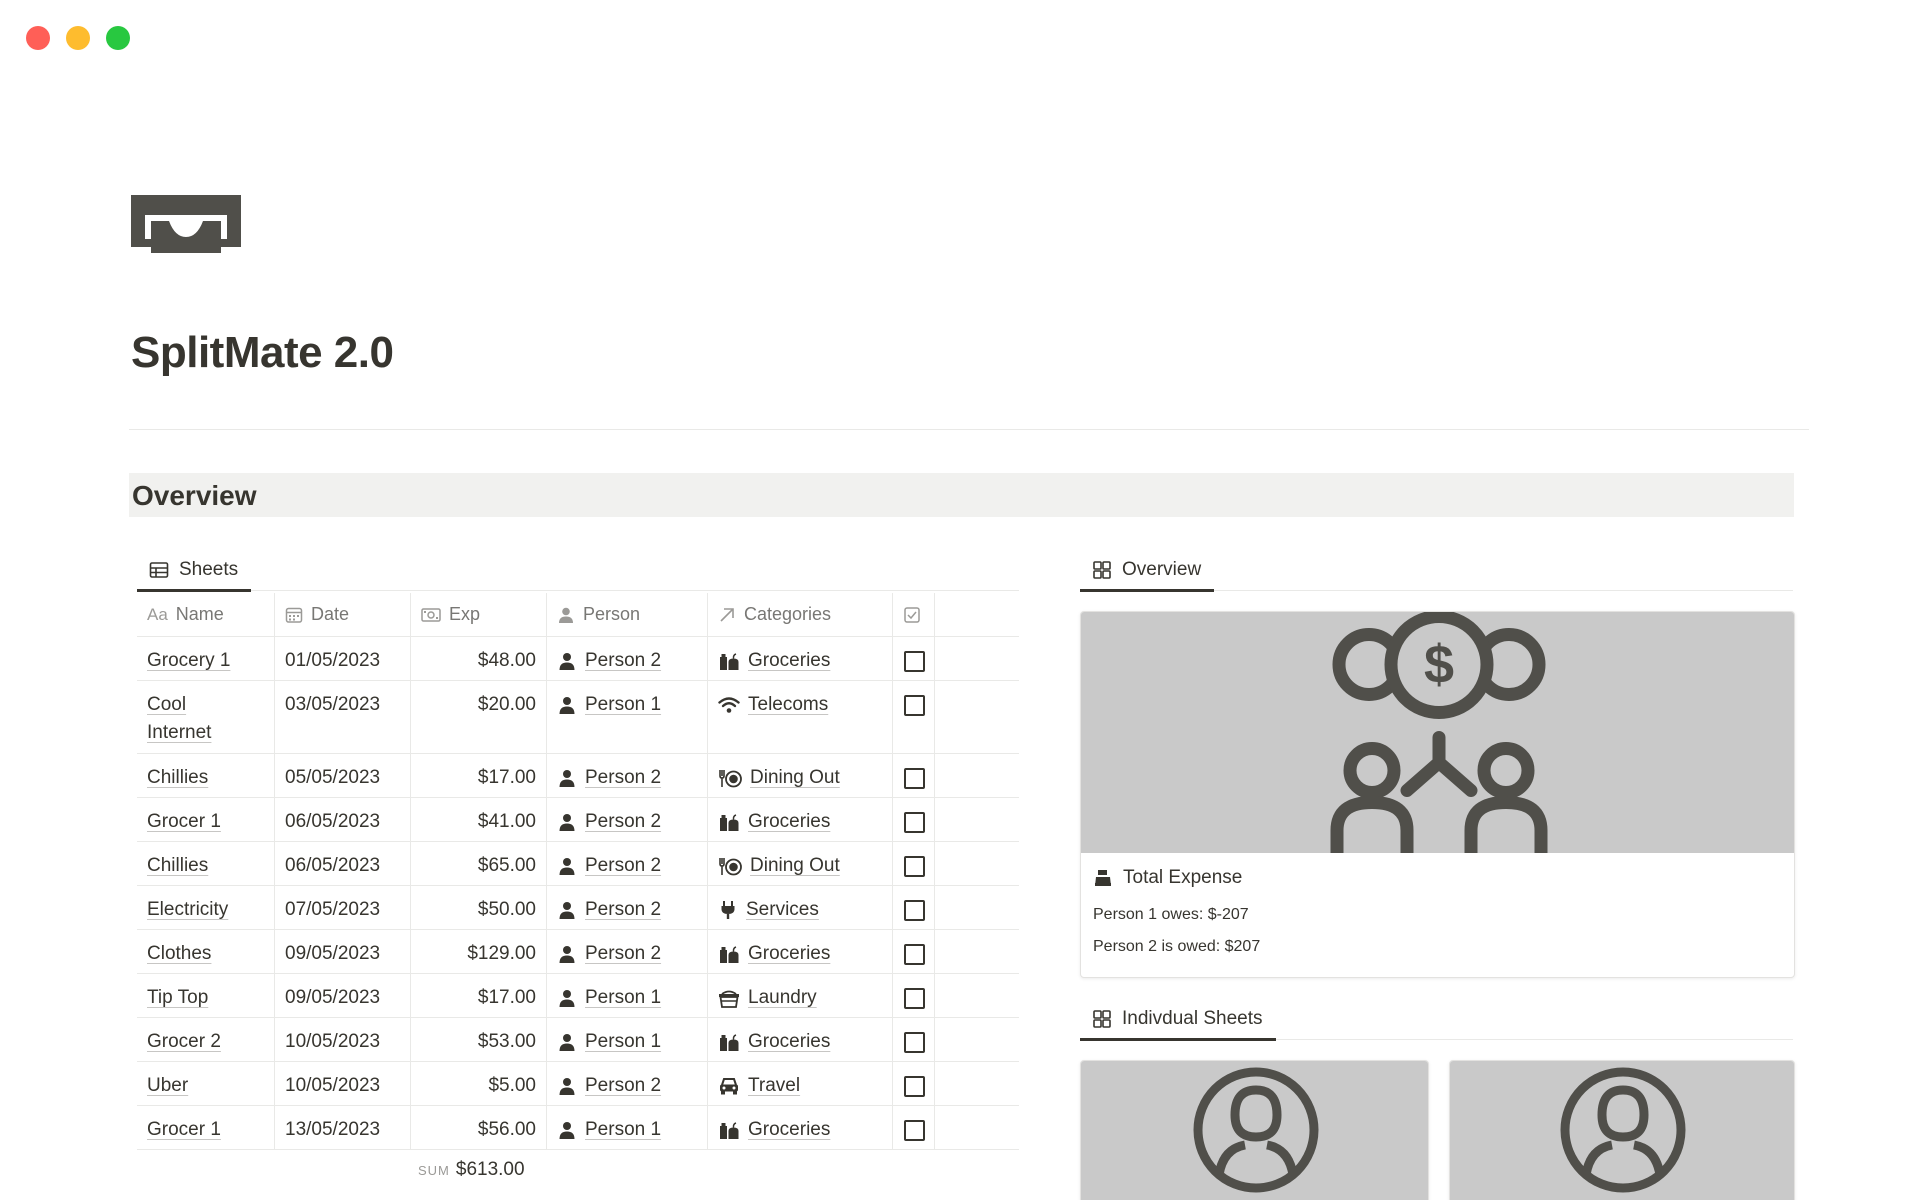 The width and height of the screenshot is (1920, 1200). What do you see at coordinates (343, 717) in the screenshot?
I see `cell-date: 03/05/2023` at bounding box center [343, 717].